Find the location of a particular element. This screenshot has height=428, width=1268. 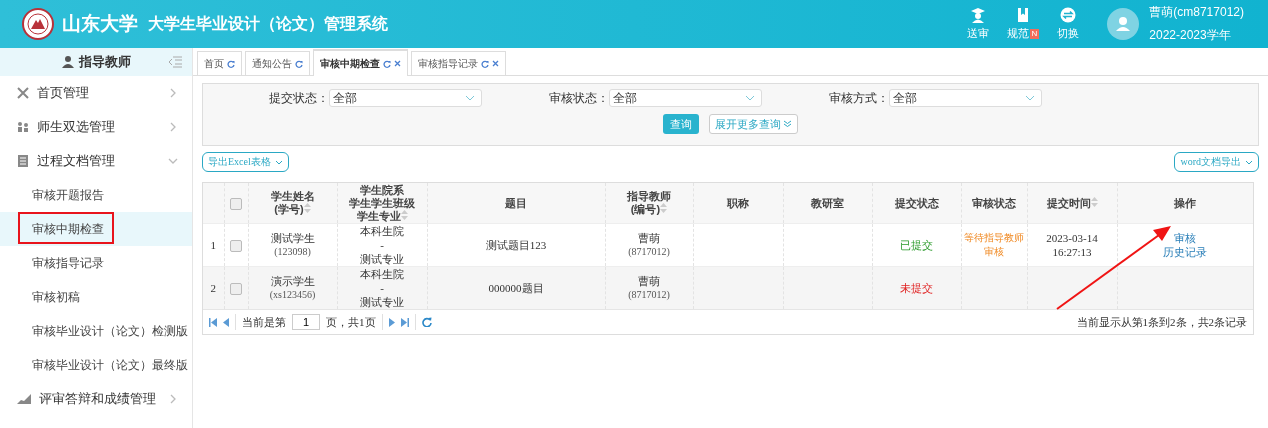

sidebar-item: 审核初稿 is located at coordinates (96, 297).